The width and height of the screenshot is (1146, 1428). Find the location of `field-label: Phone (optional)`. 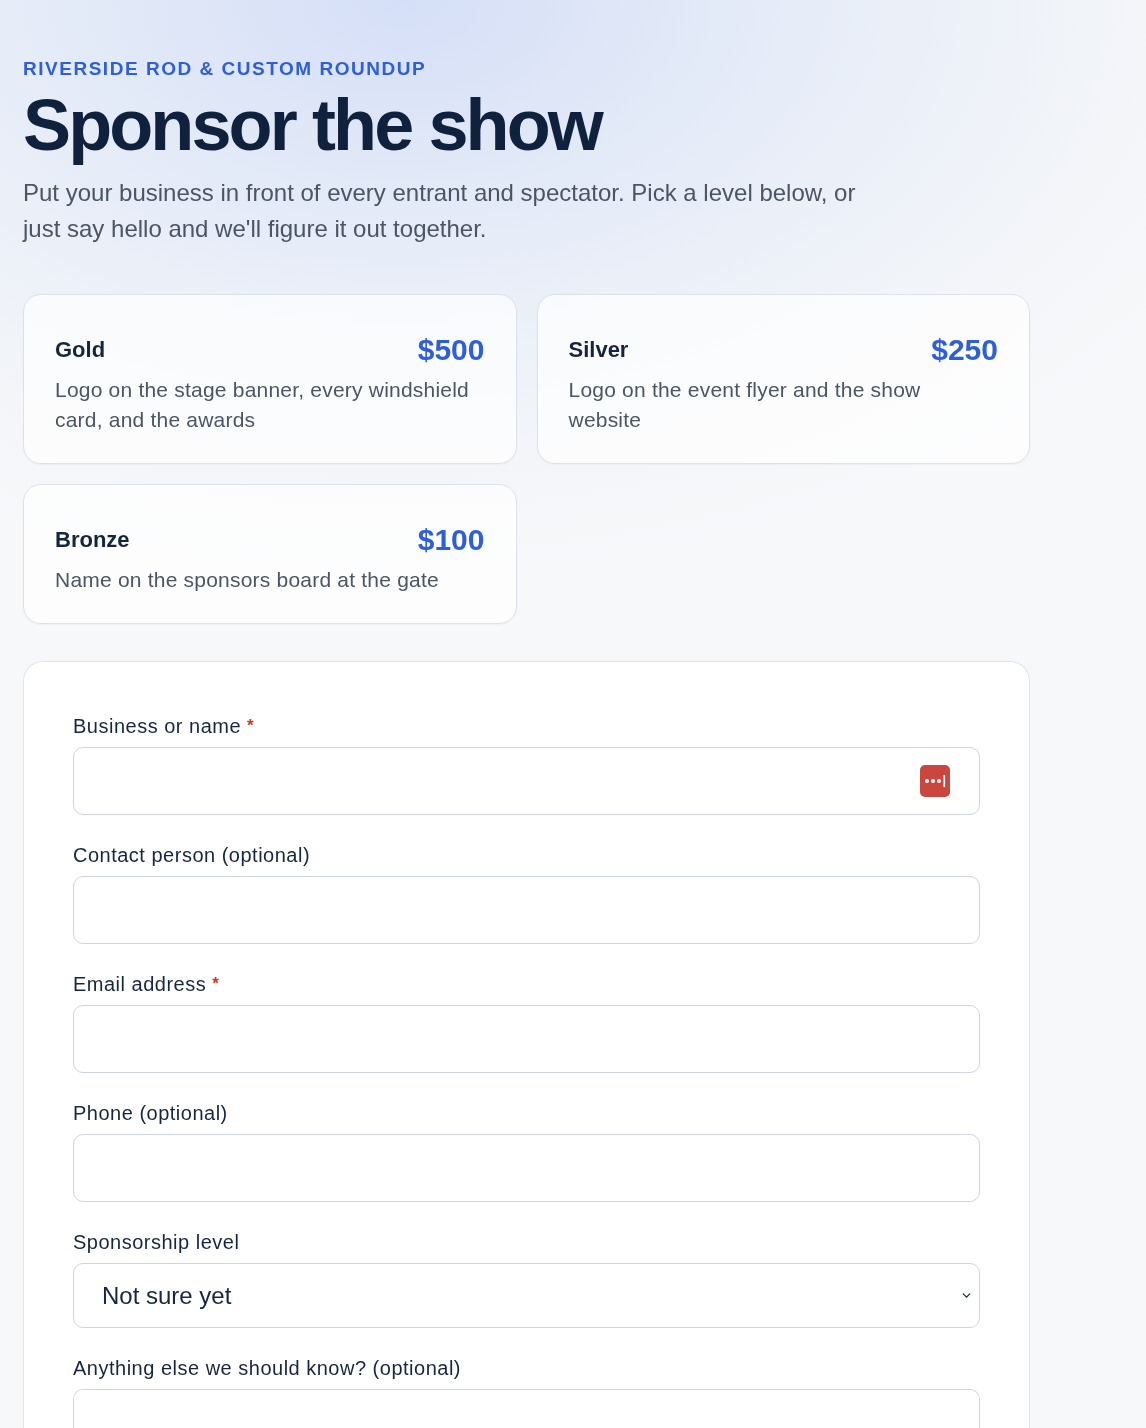

field-label: Phone (optional) is located at coordinates (150, 1113).